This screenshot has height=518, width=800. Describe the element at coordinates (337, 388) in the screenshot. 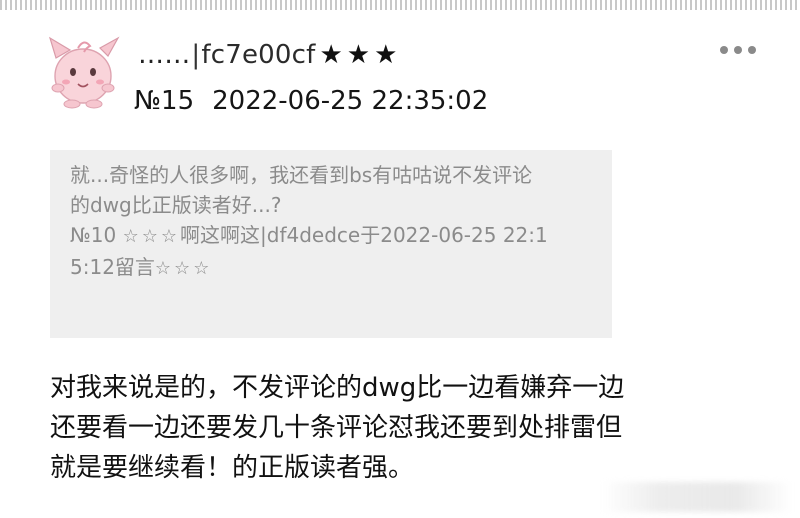

I see `reply-text-line: 对我来说是的，不发评论的dwg比一边看嫌弃一边` at that location.